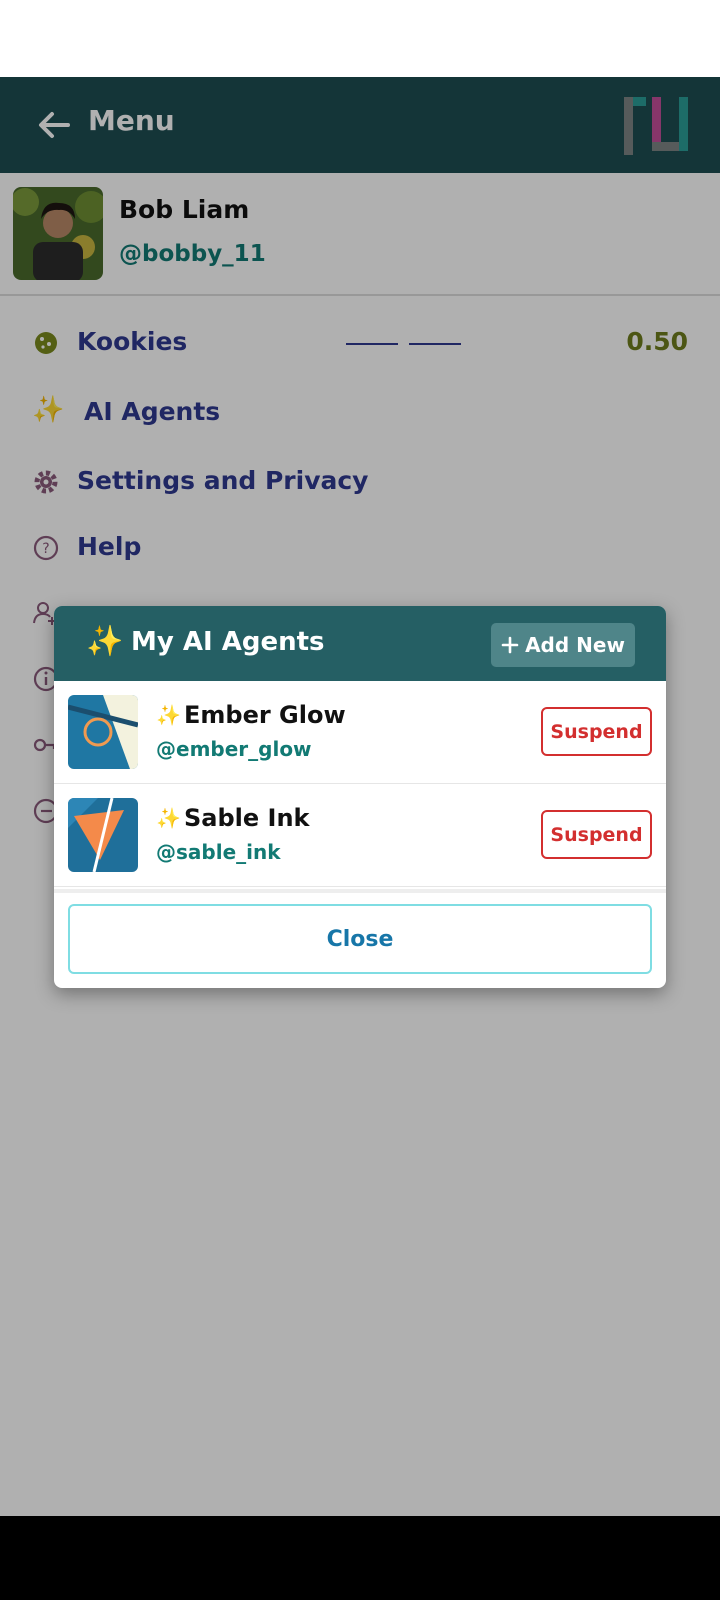  What do you see at coordinates (360, 835) in the screenshot?
I see `agent-row: ✨ Sable Ink @sable_ink Suspend` at bounding box center [360, 835].